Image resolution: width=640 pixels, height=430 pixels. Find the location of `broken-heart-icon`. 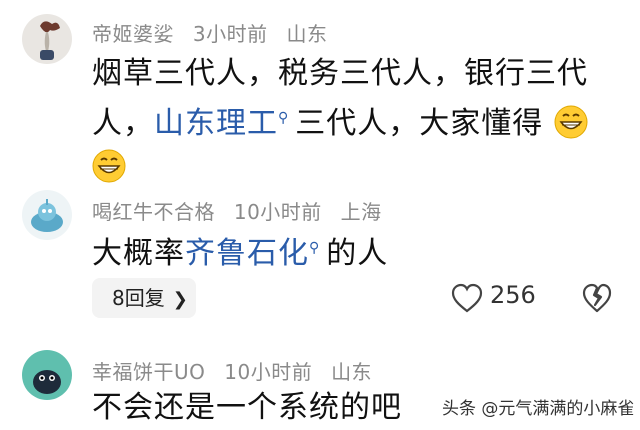

broken-heart-icon is located at coordinates (597, 298).